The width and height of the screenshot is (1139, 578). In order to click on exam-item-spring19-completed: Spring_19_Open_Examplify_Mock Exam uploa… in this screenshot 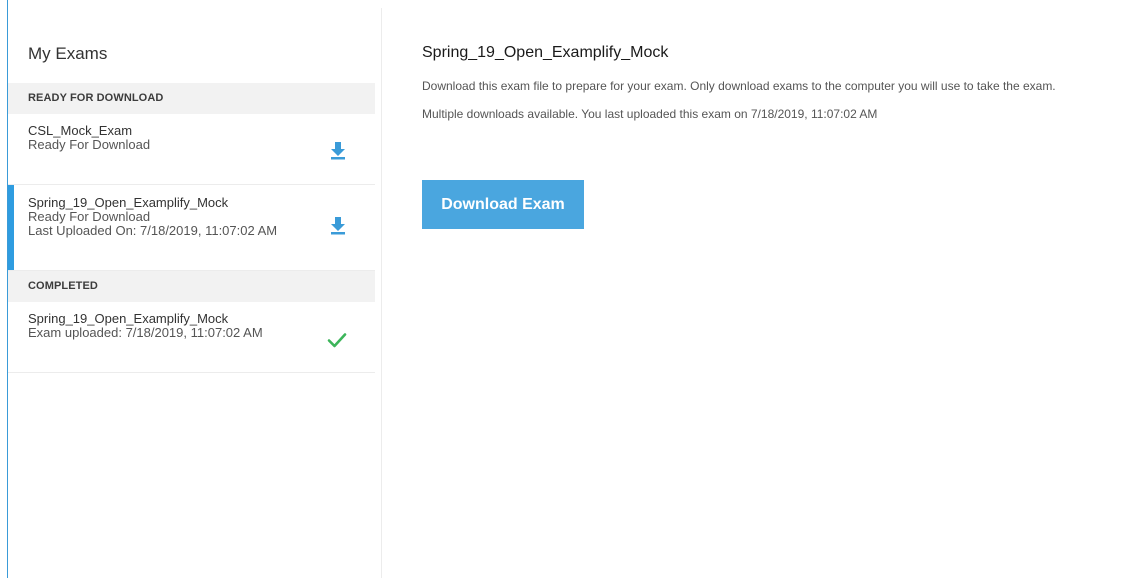, I will do `click(191, 337)`.